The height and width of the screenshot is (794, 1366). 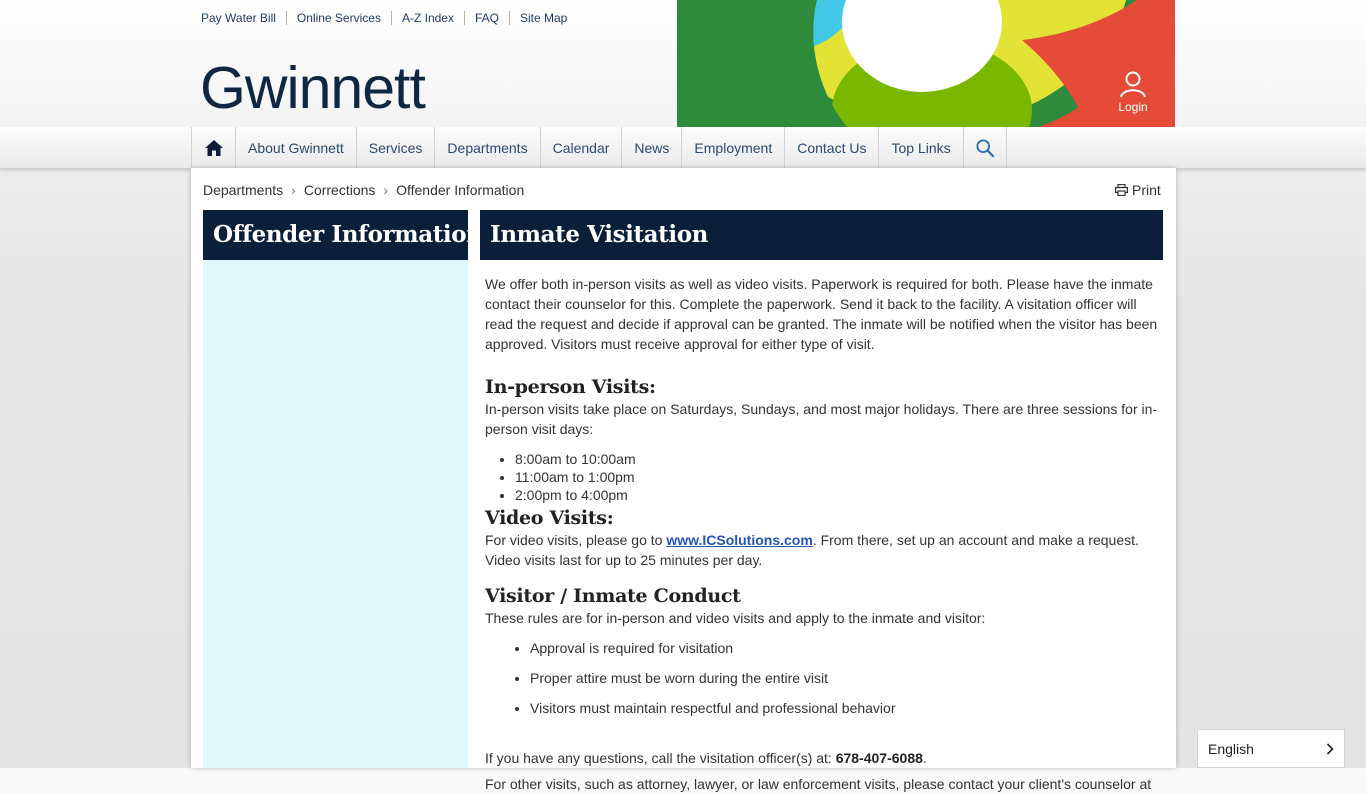 I want to click on sidebar-header: Offender Information, so click(x=343, y=235).